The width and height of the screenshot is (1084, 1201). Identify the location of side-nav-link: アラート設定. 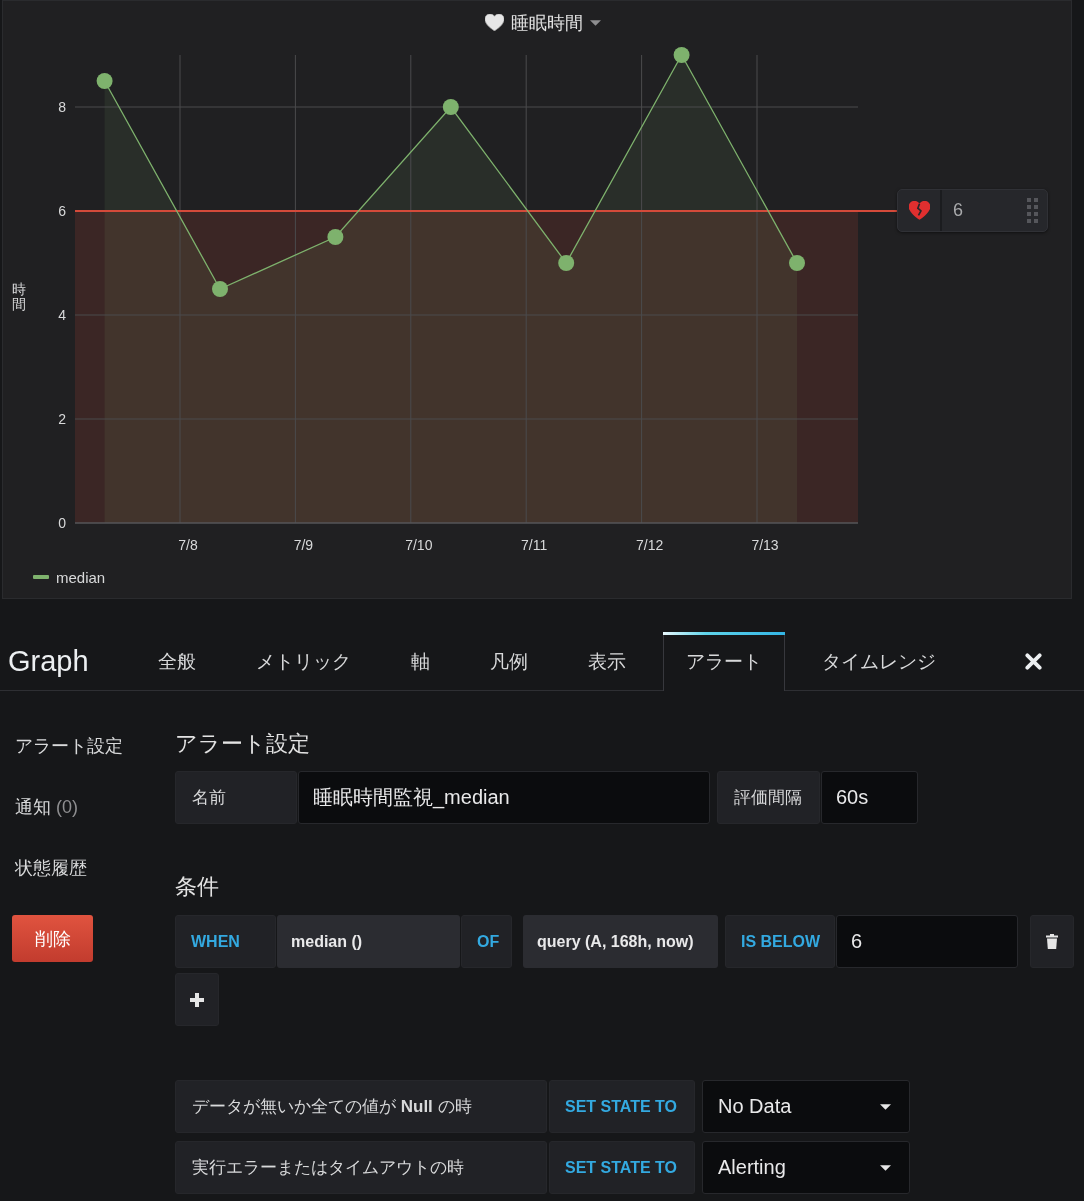
(69, 746).